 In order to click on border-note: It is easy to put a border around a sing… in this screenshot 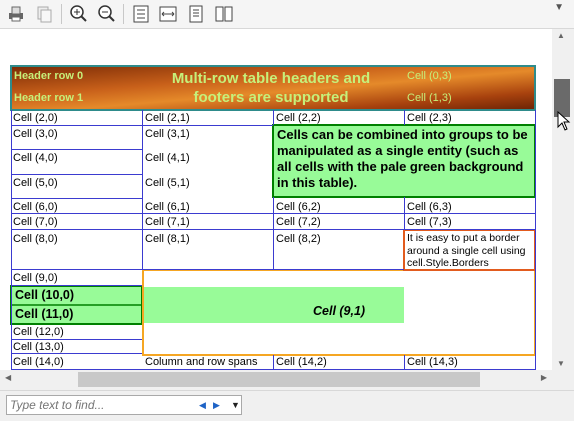, I will do `click(466, 250)`.